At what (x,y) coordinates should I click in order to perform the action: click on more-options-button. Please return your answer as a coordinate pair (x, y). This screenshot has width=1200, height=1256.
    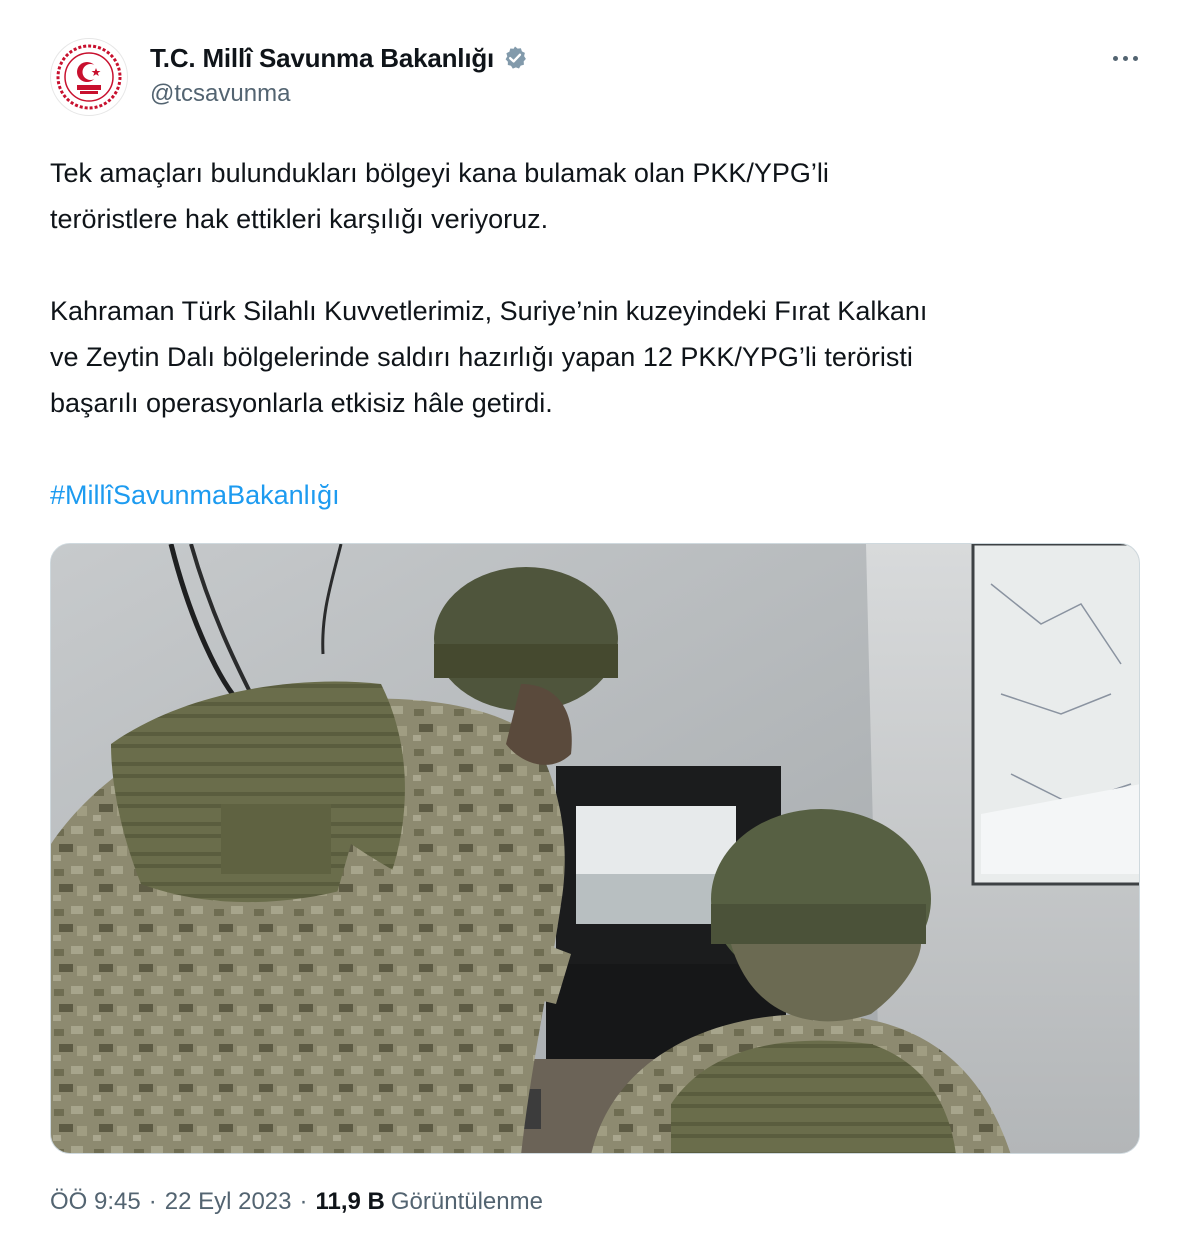
    Looking at the image, I should click on (1125, 58).